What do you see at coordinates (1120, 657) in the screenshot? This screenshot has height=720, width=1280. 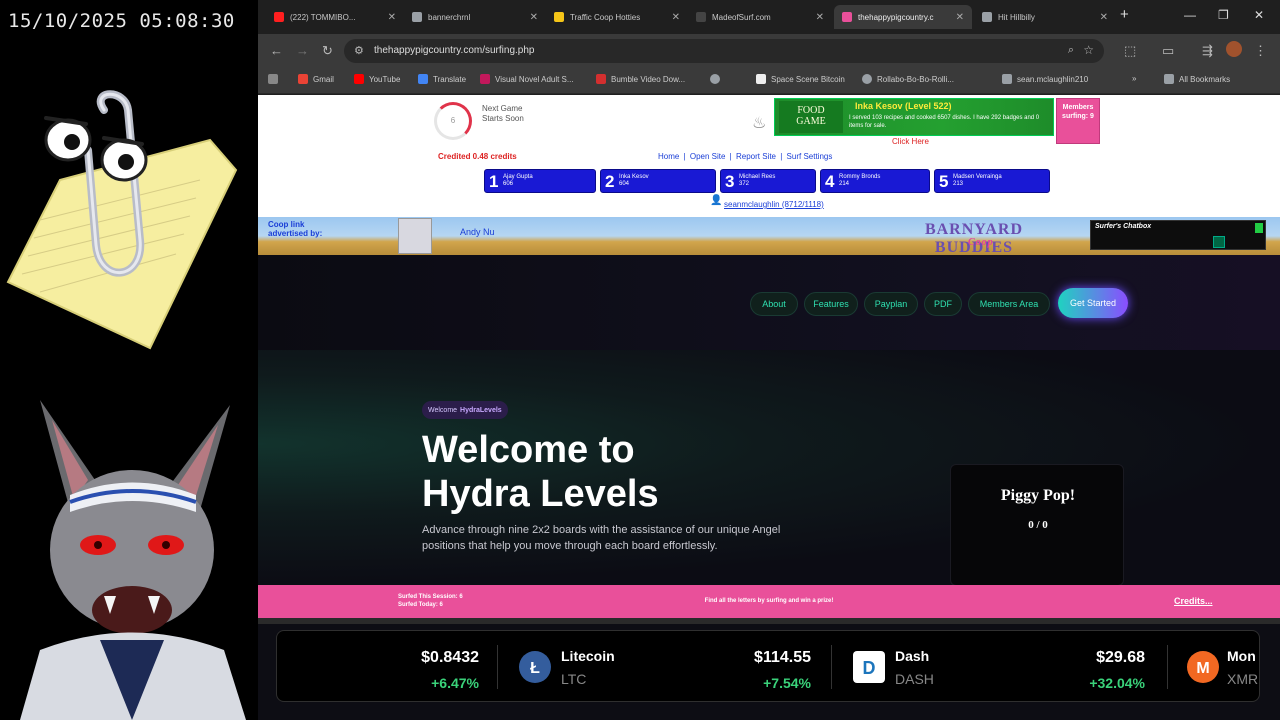 I see `ticker-price: $29.68` at bounding box center [1120, 657].